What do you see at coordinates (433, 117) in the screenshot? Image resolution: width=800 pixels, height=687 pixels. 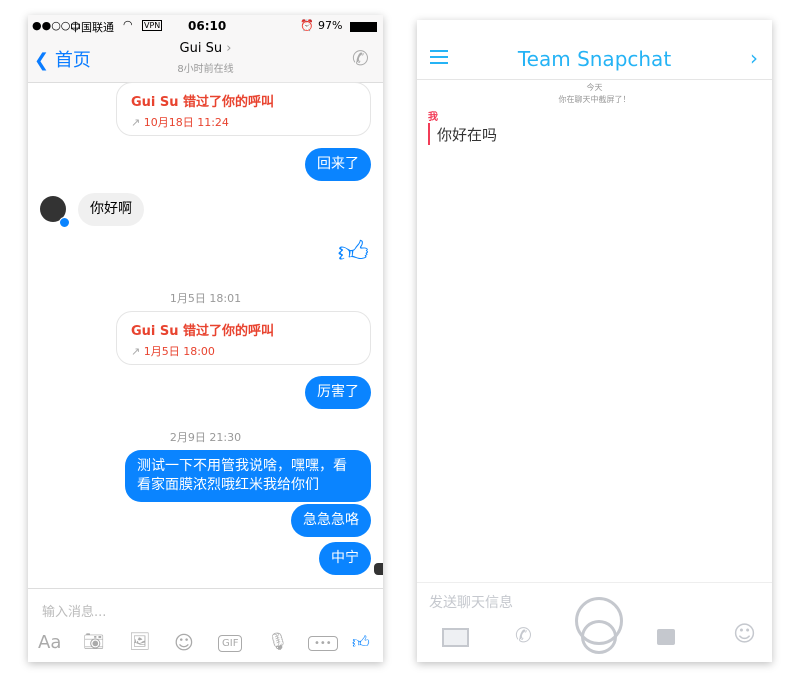 I see `sender-label: 我` at bounding box center [433, 117].